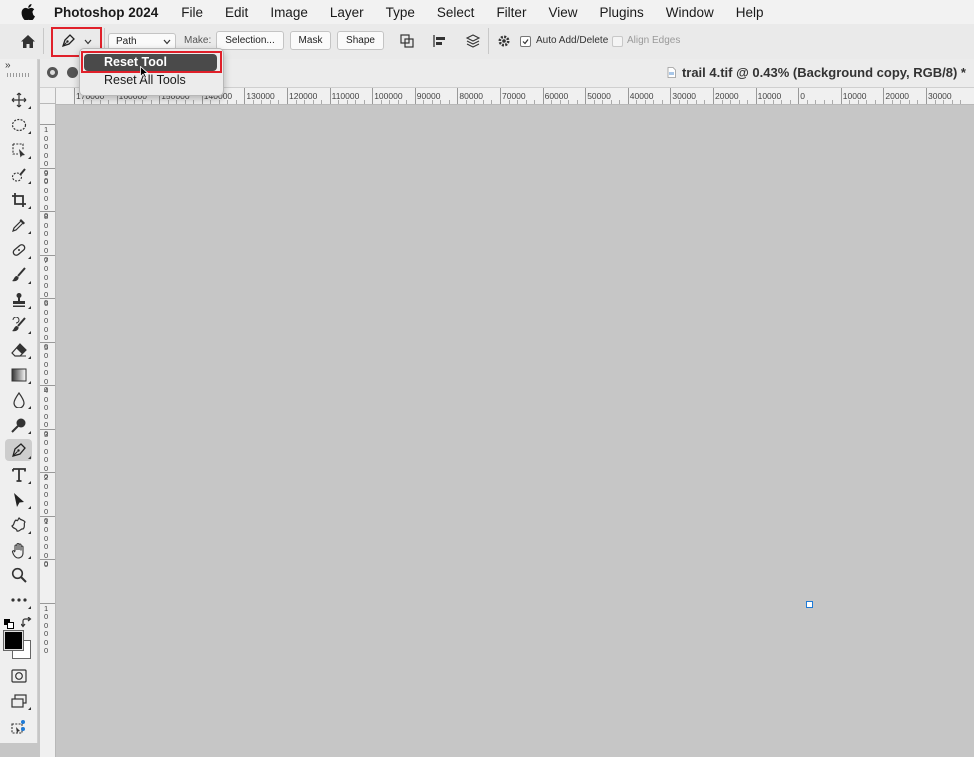 This screenshot has width=974, height=757. I want to click on menu-view: View, so click(562, 12).